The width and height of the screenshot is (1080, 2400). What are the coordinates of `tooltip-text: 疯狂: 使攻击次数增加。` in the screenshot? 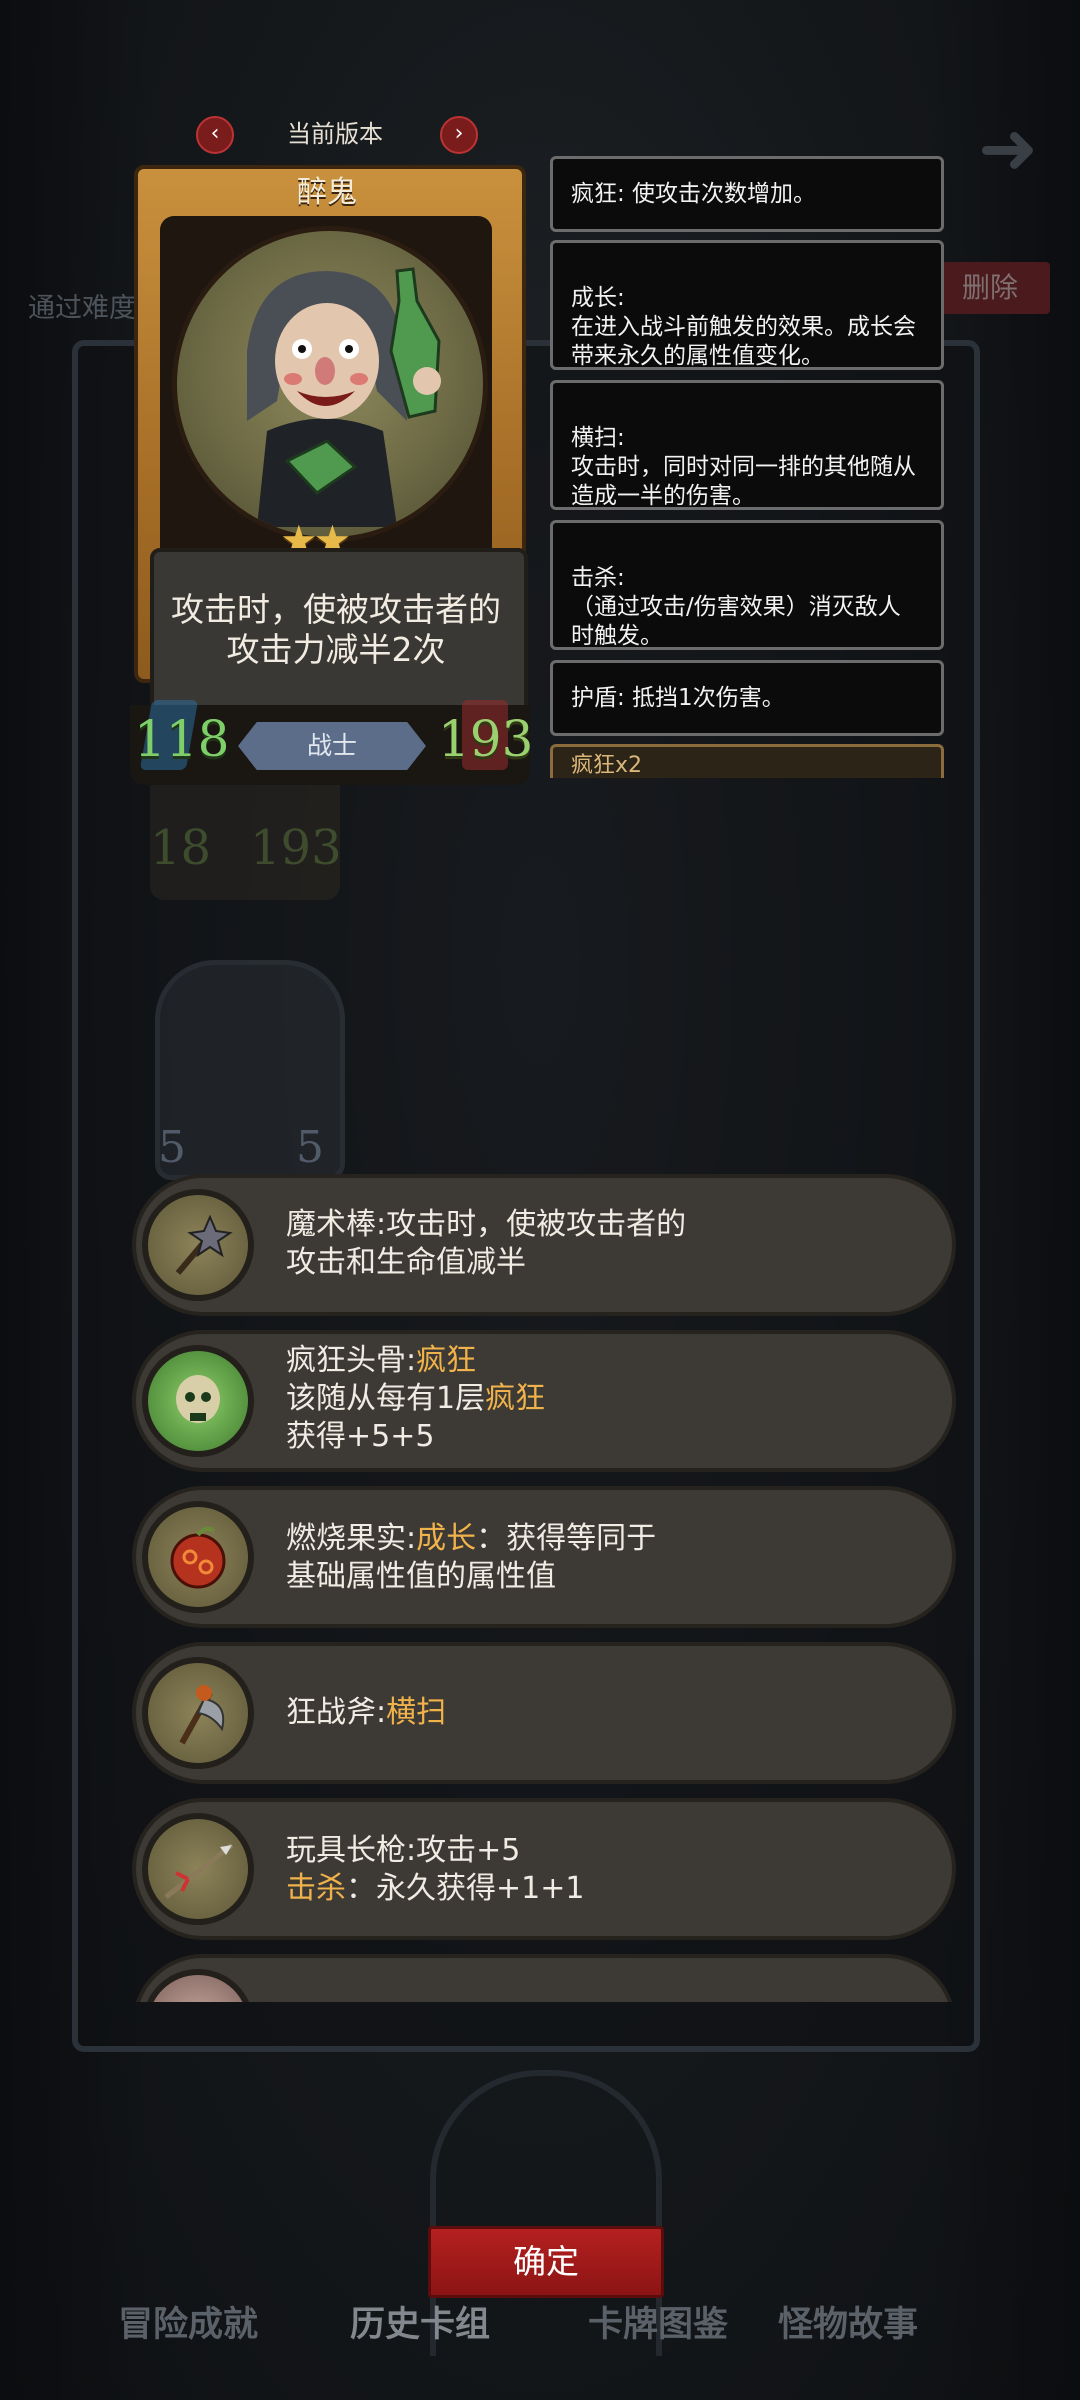 It's located at (694, 194).